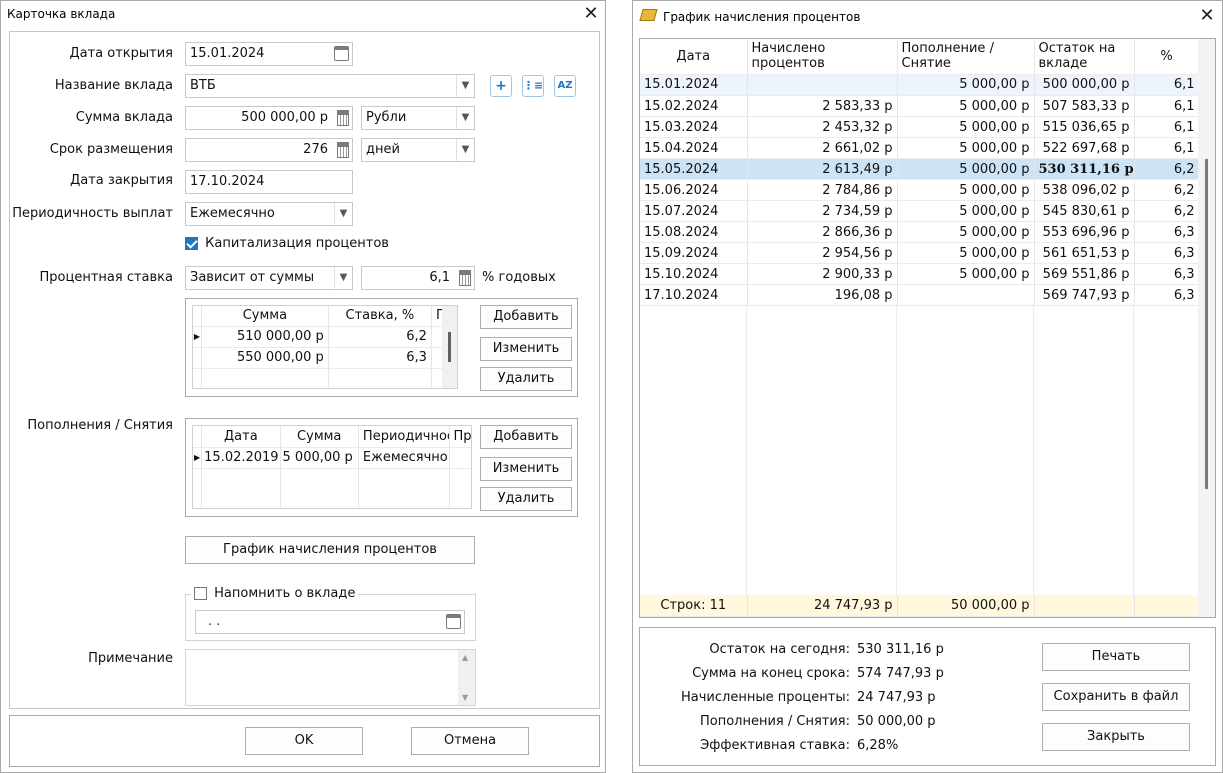 The image size is (1223, 773). I want to click on column-header: Дата, so click(241, 437).